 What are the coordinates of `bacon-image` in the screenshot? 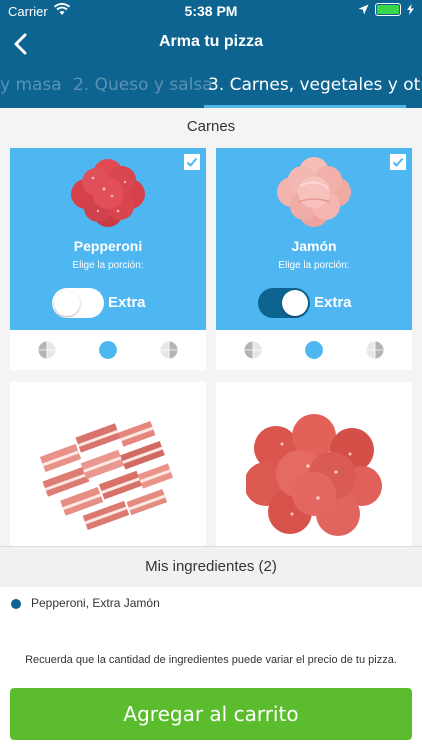 It's located at (107, 475).